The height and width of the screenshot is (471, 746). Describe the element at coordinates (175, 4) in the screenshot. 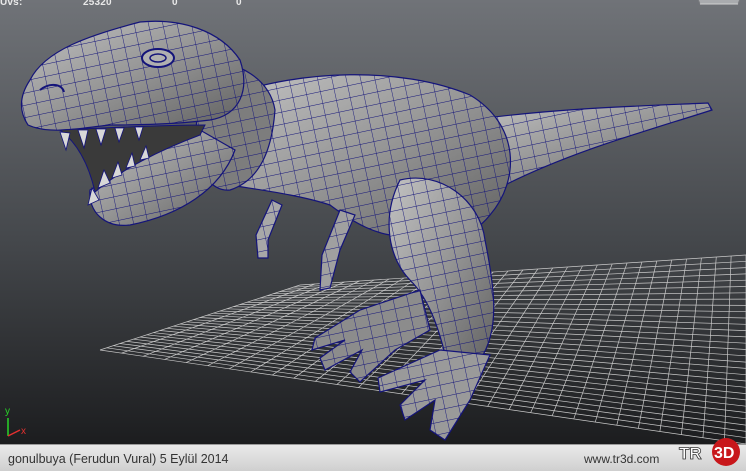

I see `hud-uvs-value-2: 0` at that location.